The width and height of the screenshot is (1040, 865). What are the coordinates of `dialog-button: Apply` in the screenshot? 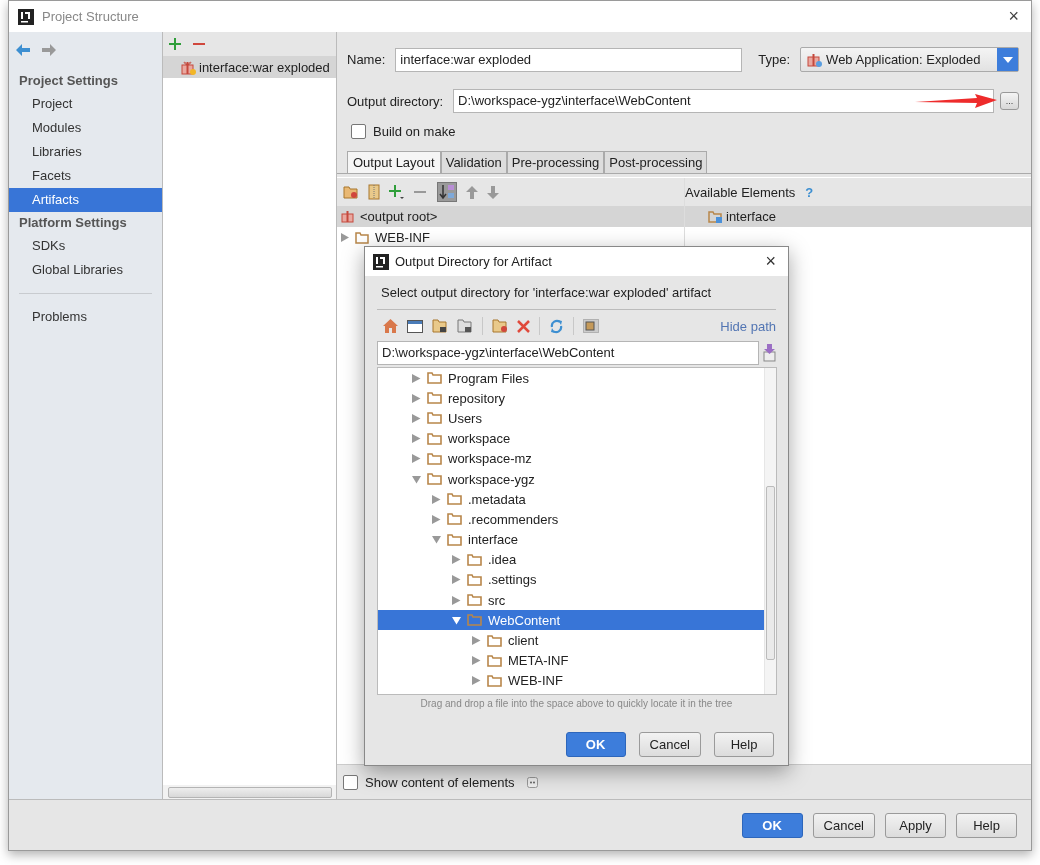 It's located at (915, 825).